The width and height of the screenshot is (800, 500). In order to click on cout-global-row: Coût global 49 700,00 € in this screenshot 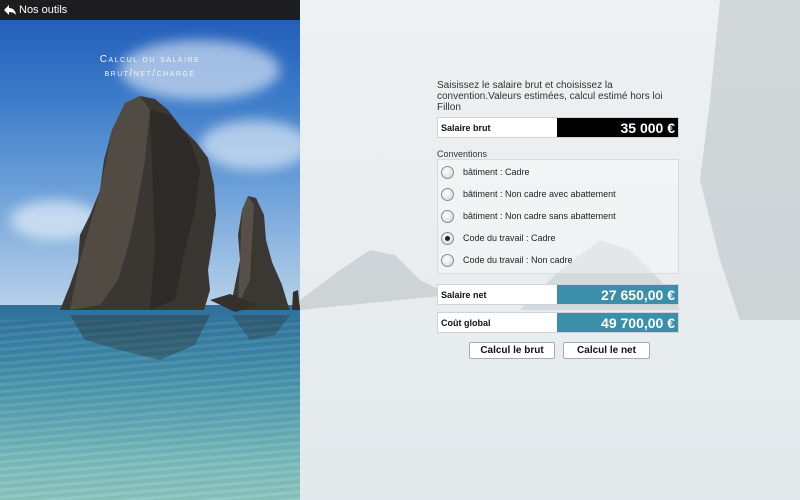, I will do `click(558, 322)`.